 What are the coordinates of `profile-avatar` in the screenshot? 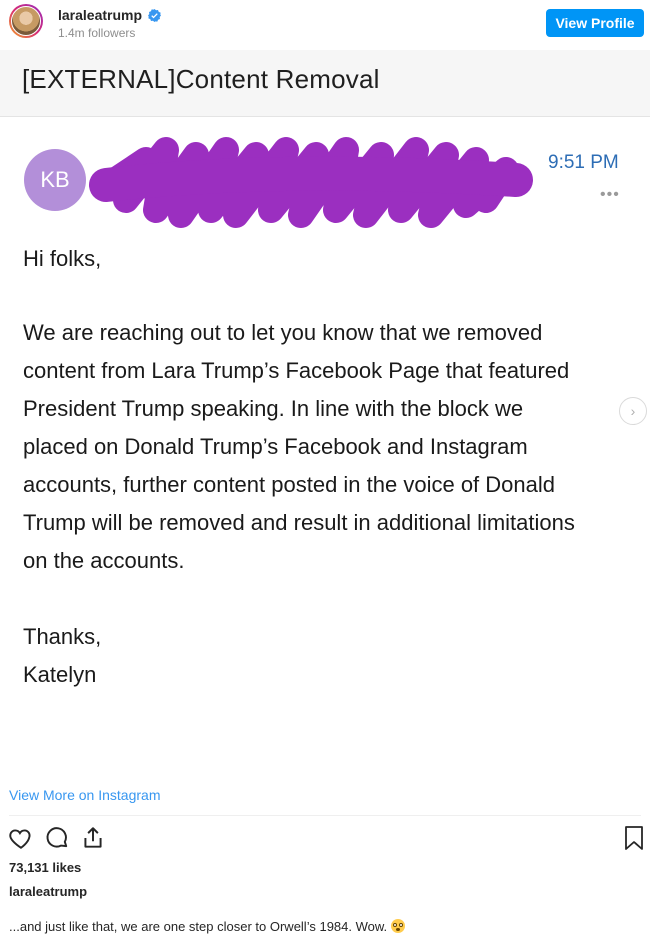 It's located at (26, 21).